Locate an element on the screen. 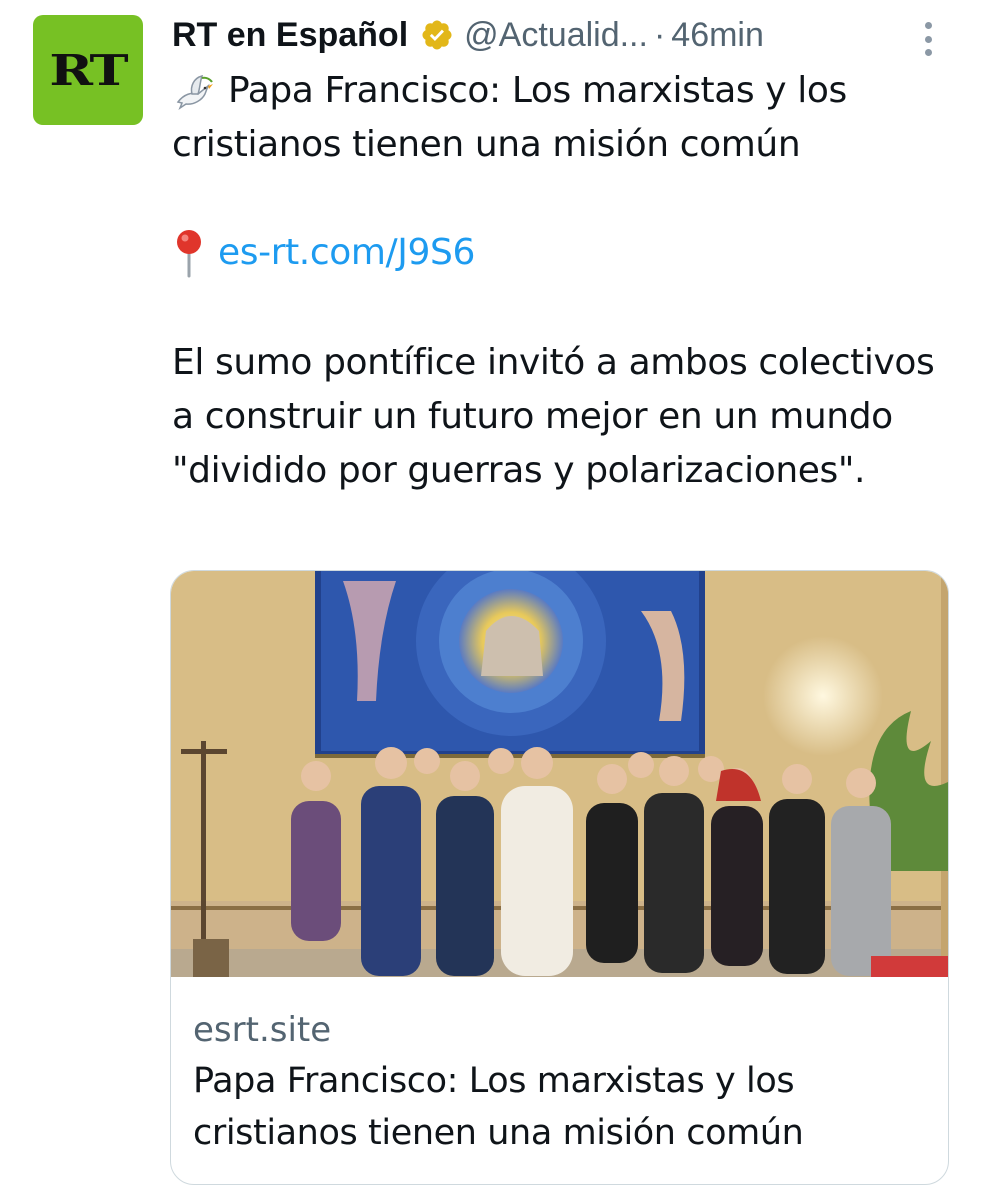 This screenshot has width=983, height=1200. verified-badge-icon is located at coordinates (437, 35).